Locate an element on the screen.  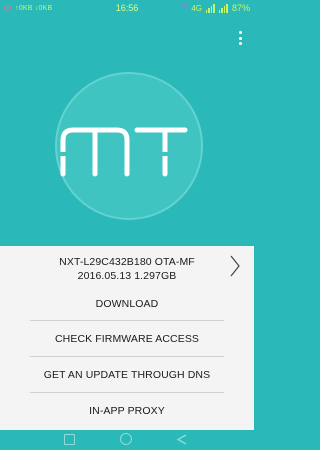
mt-logo-icon is located at coordinates (124, 152).